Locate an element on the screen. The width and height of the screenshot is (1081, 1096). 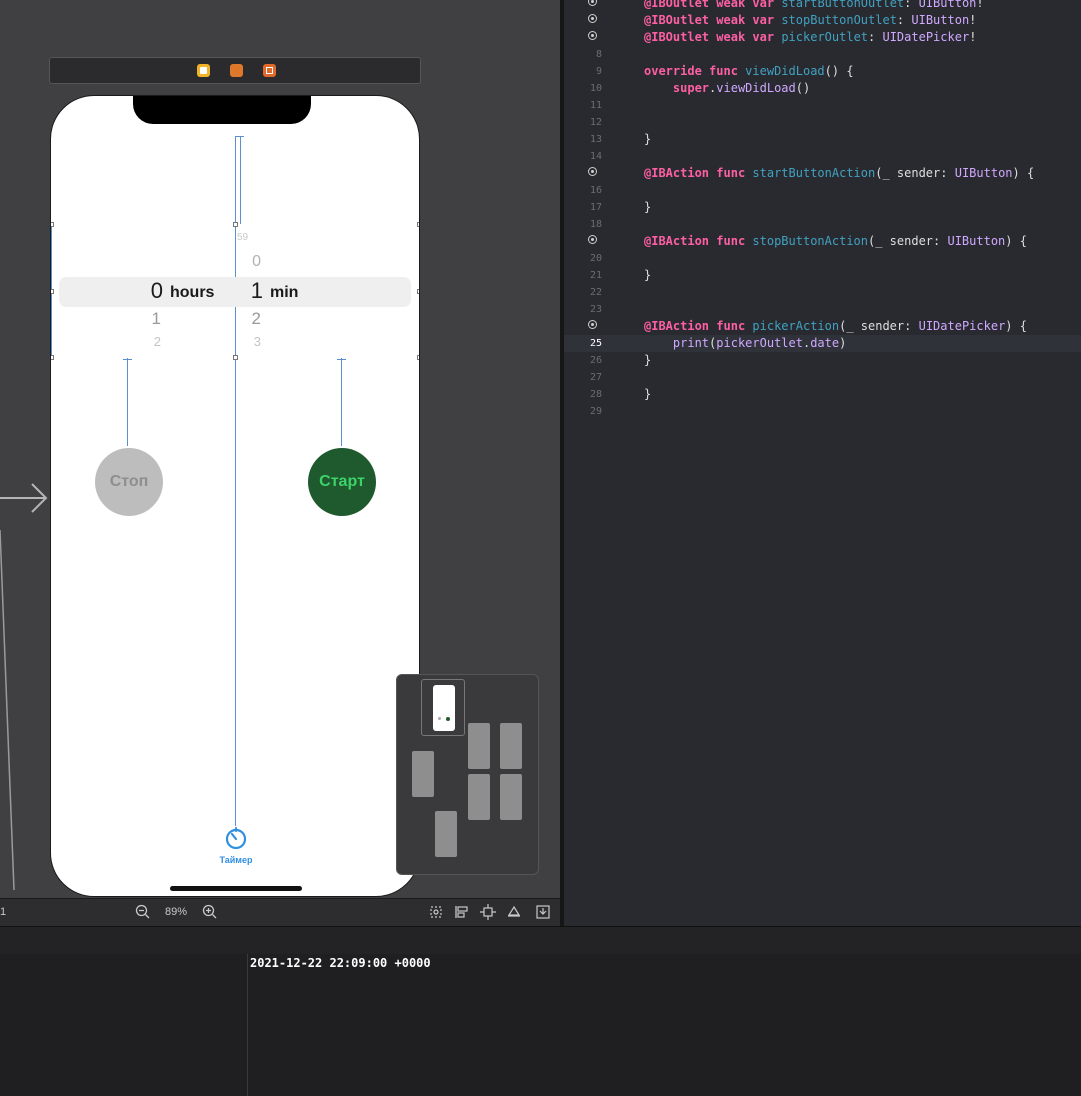
line-number: 10 is located at coordinates (595, 88).